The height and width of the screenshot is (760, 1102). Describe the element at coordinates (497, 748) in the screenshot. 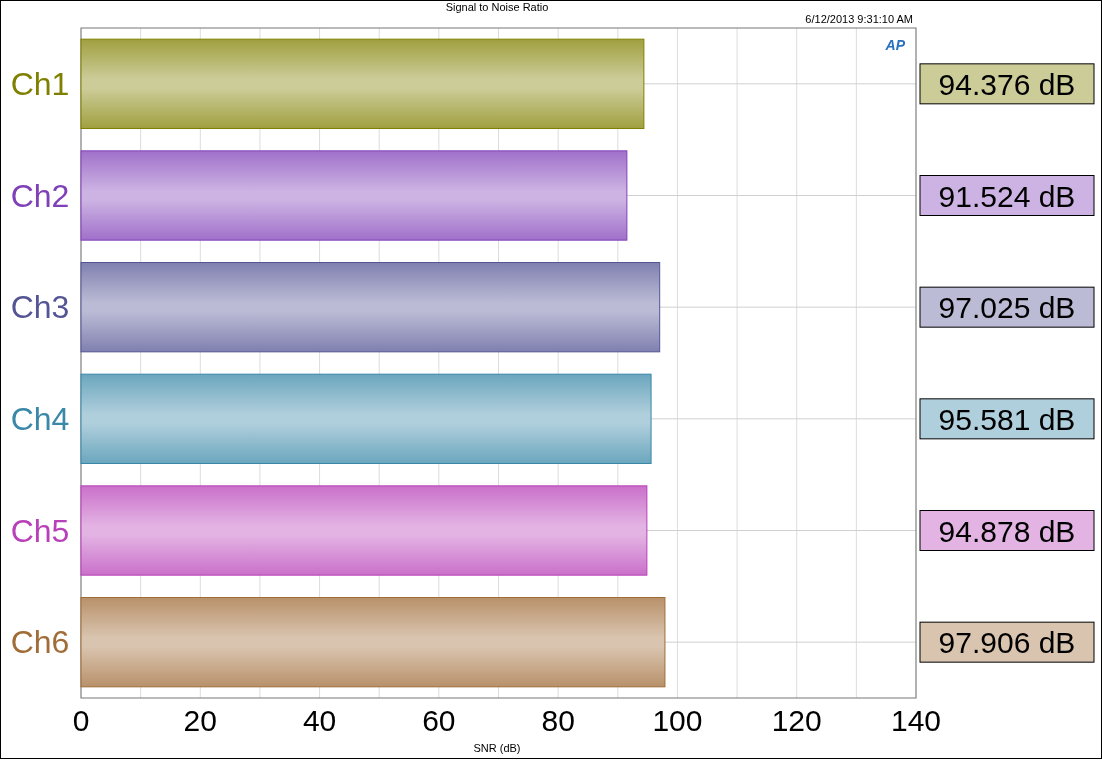

I see `axis-title: SNR (dB)` at that location.